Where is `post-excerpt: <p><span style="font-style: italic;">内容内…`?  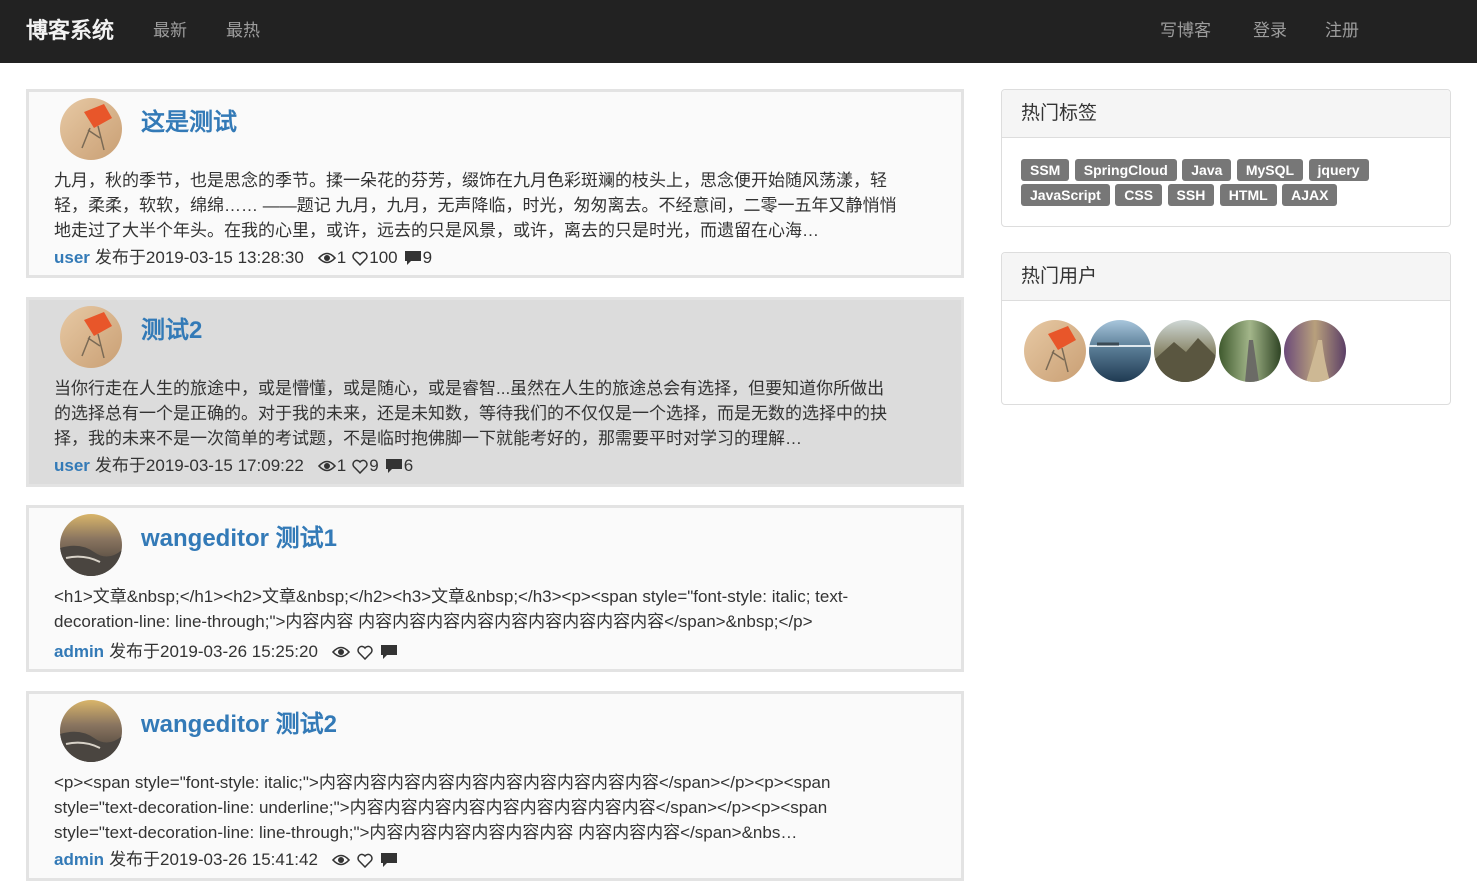
post-excerpt: <p><span style="font-style: italic;">内容内… is located at coordinates (442, 807).